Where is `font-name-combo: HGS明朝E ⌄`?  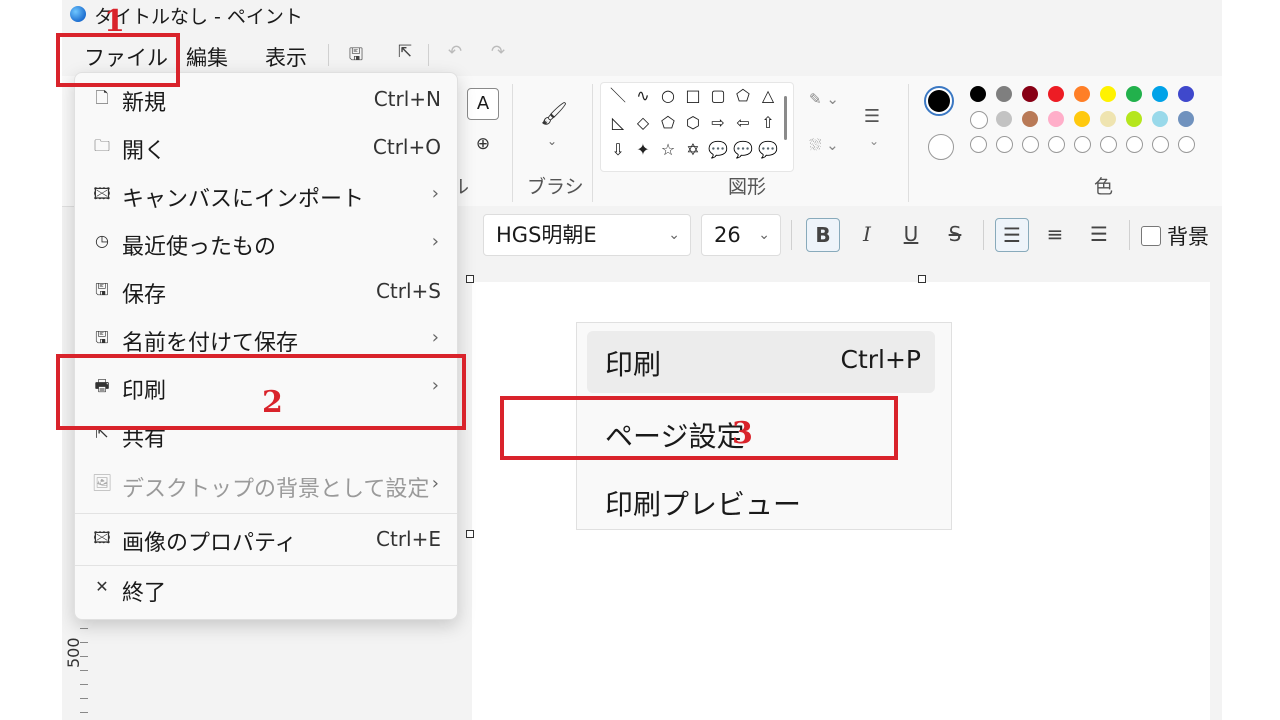
font-name-combo: HGS明朝E ⌄ is located at coordinates (587, 235).